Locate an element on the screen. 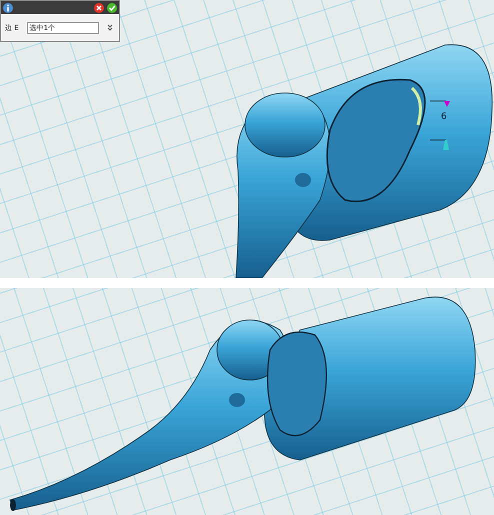 Image resolution: width=494 pixels, height=515 pixels. double-chevron-icon is located at coordinates (109, 27).